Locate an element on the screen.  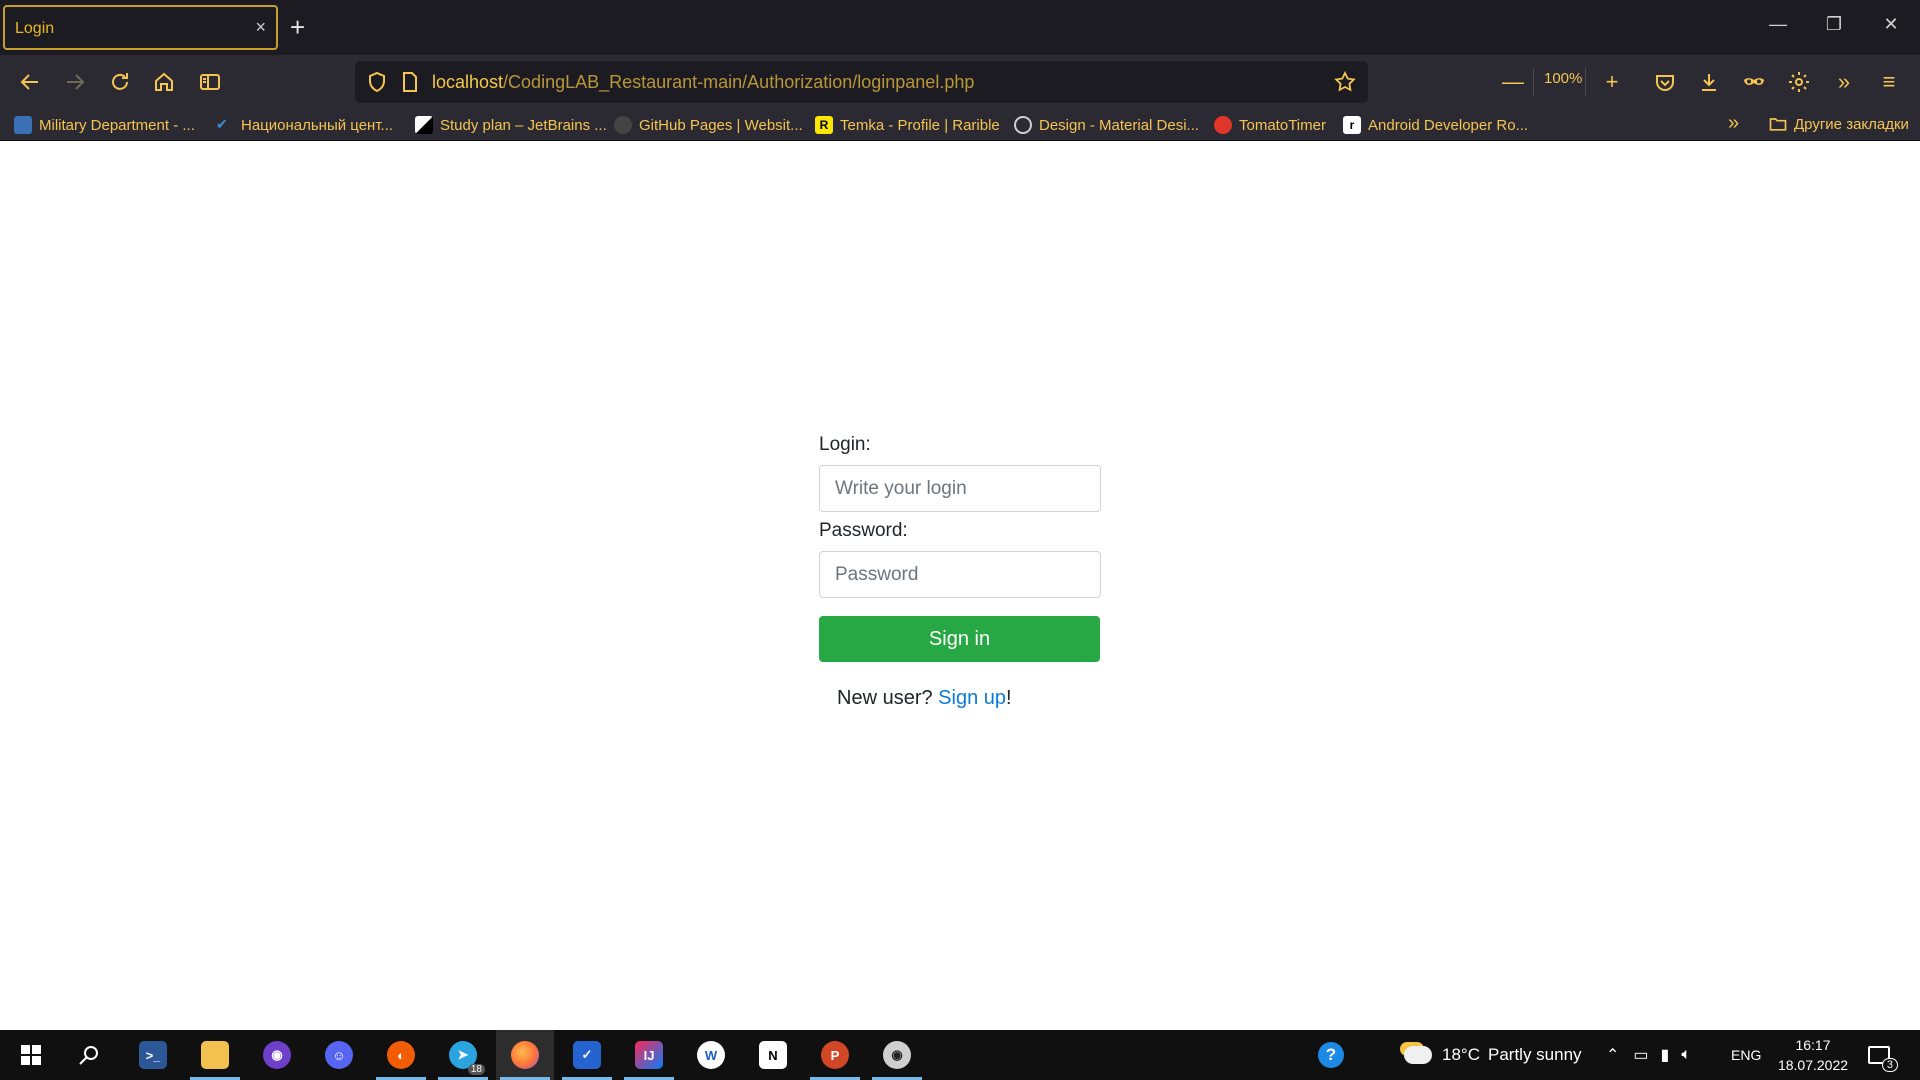
tray-chevron-up-icon: ⌃ is located at coordinates (1612, 1055).